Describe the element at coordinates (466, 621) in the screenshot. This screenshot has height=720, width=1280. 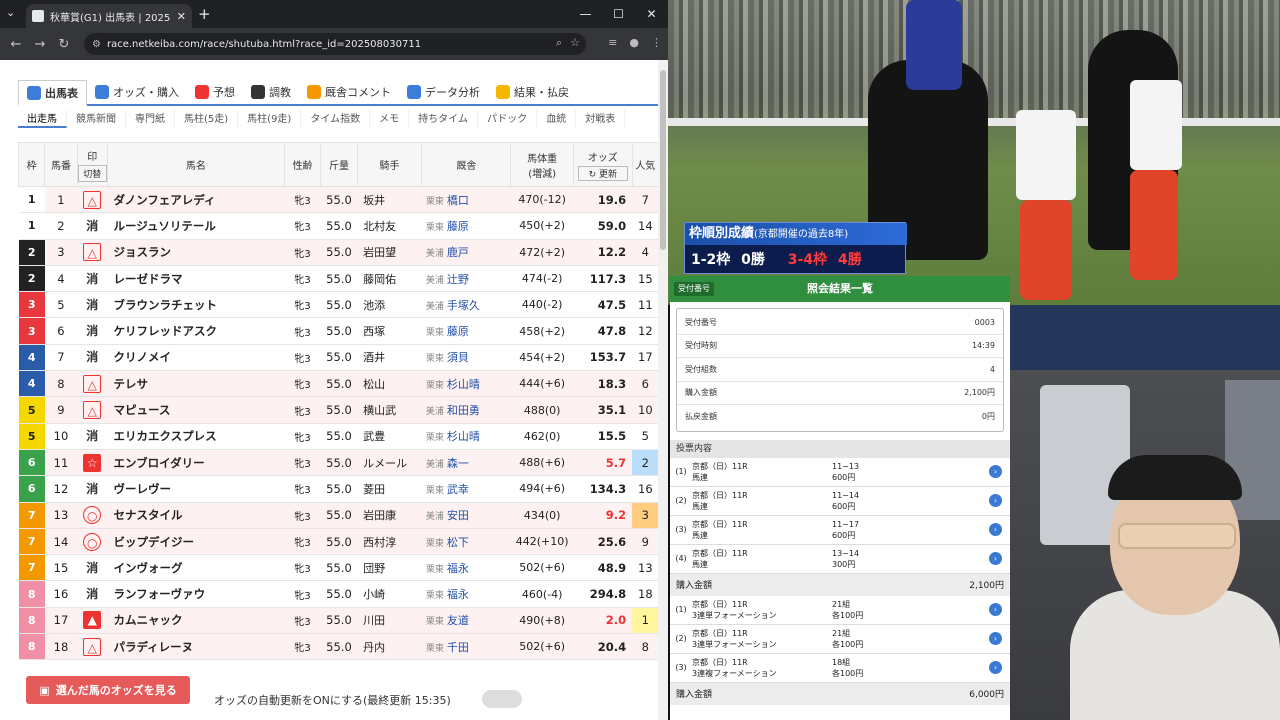
I see `trainer-cell: 栗東 友道` at that location.